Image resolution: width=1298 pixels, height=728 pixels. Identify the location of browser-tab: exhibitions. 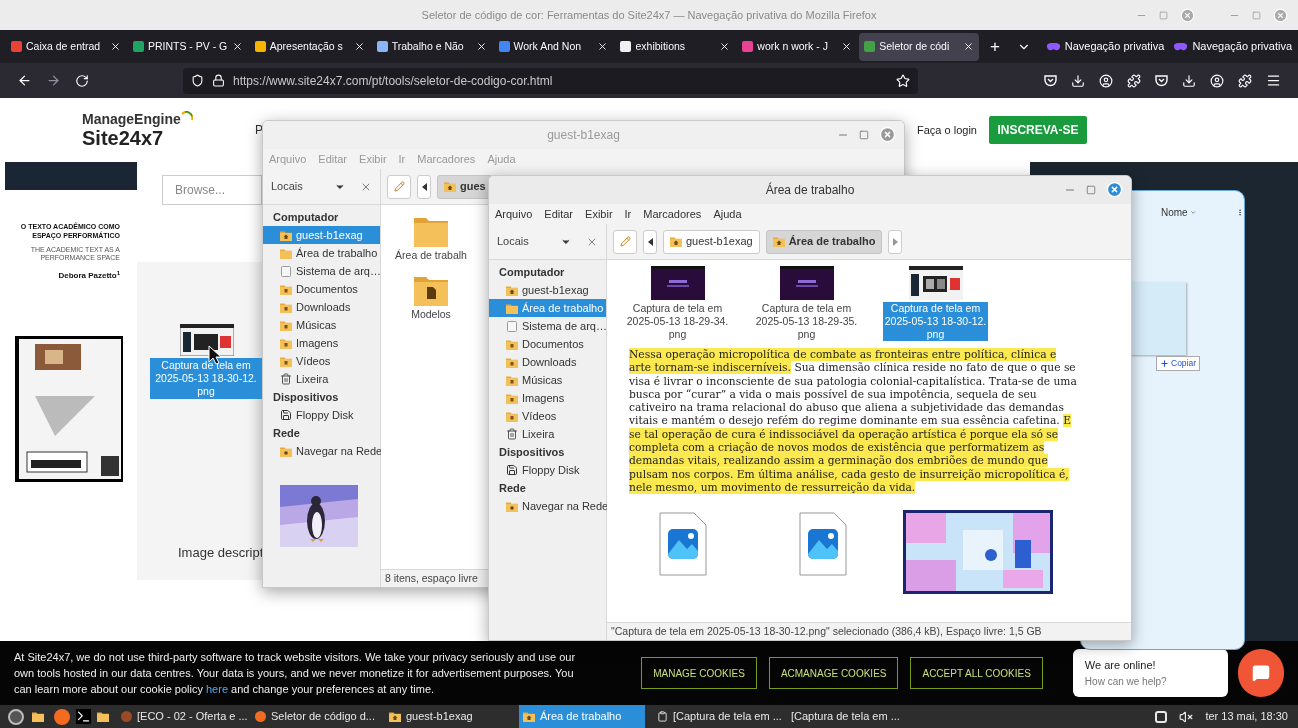
(675, 46).